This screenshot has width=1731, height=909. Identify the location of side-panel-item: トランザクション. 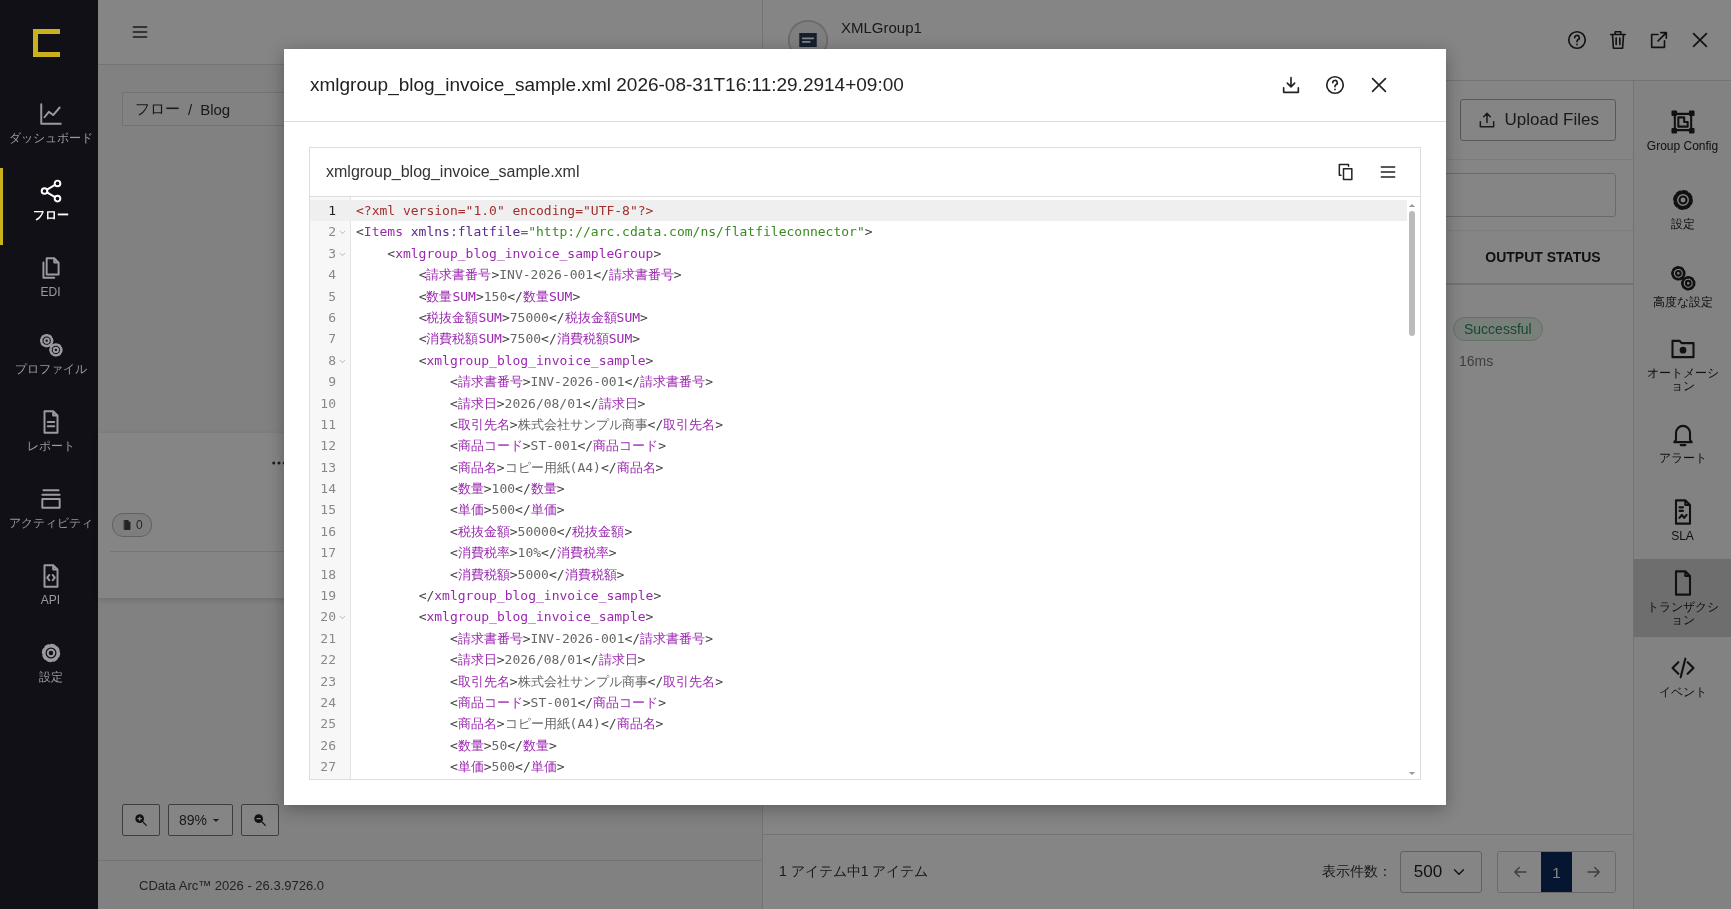
(1682, 598).